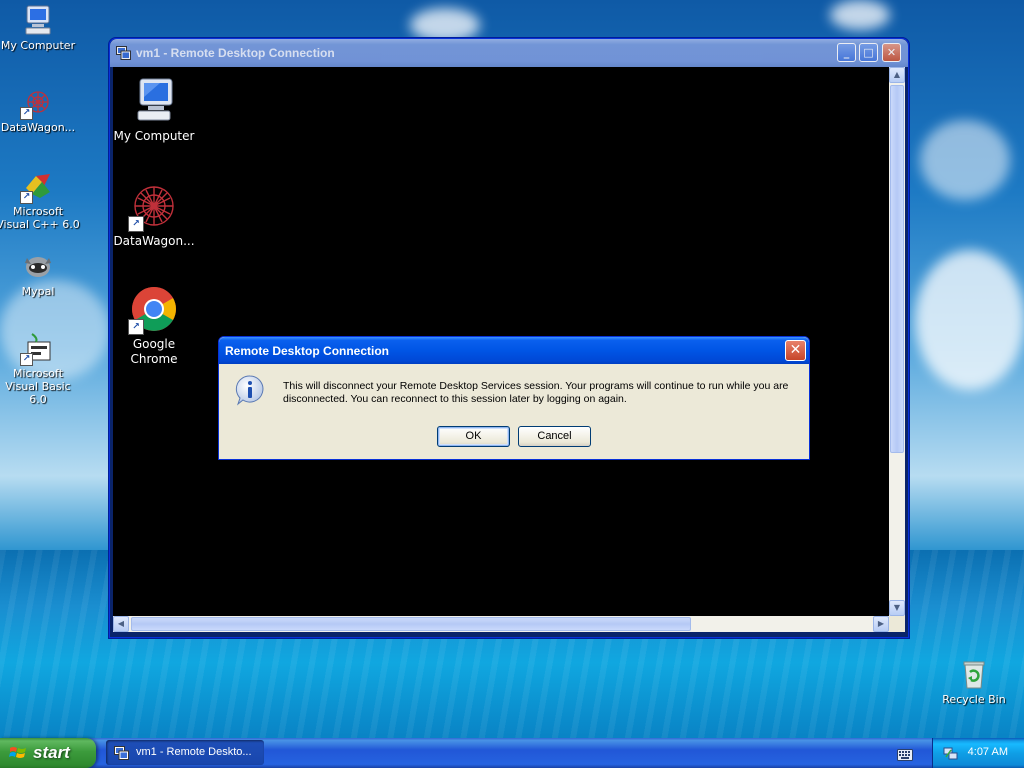  Describe the element at coordinates (121, 624) in the screenshot. I see `scroll-left-button: ◀` at that location.